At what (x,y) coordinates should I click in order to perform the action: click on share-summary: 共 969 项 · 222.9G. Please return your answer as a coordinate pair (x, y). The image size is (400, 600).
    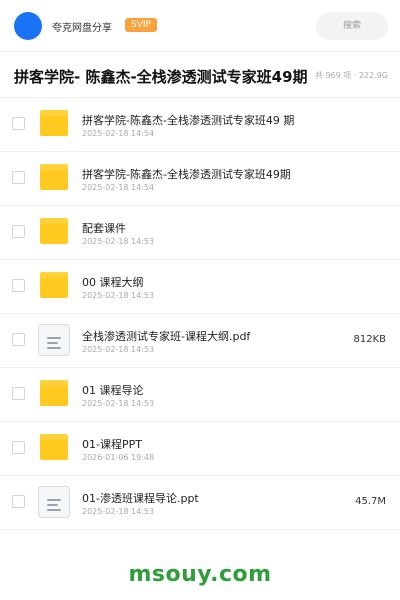
    Looking at the image, I should click on (351, 75).